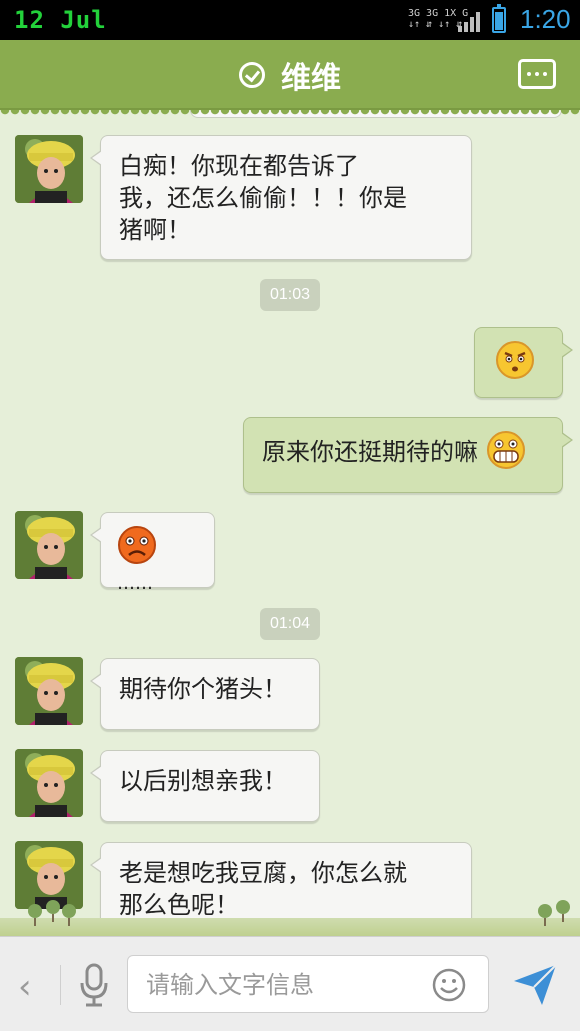 This screenshot has width=580, height=1031. I want to click on message-input, so click(281, 985).